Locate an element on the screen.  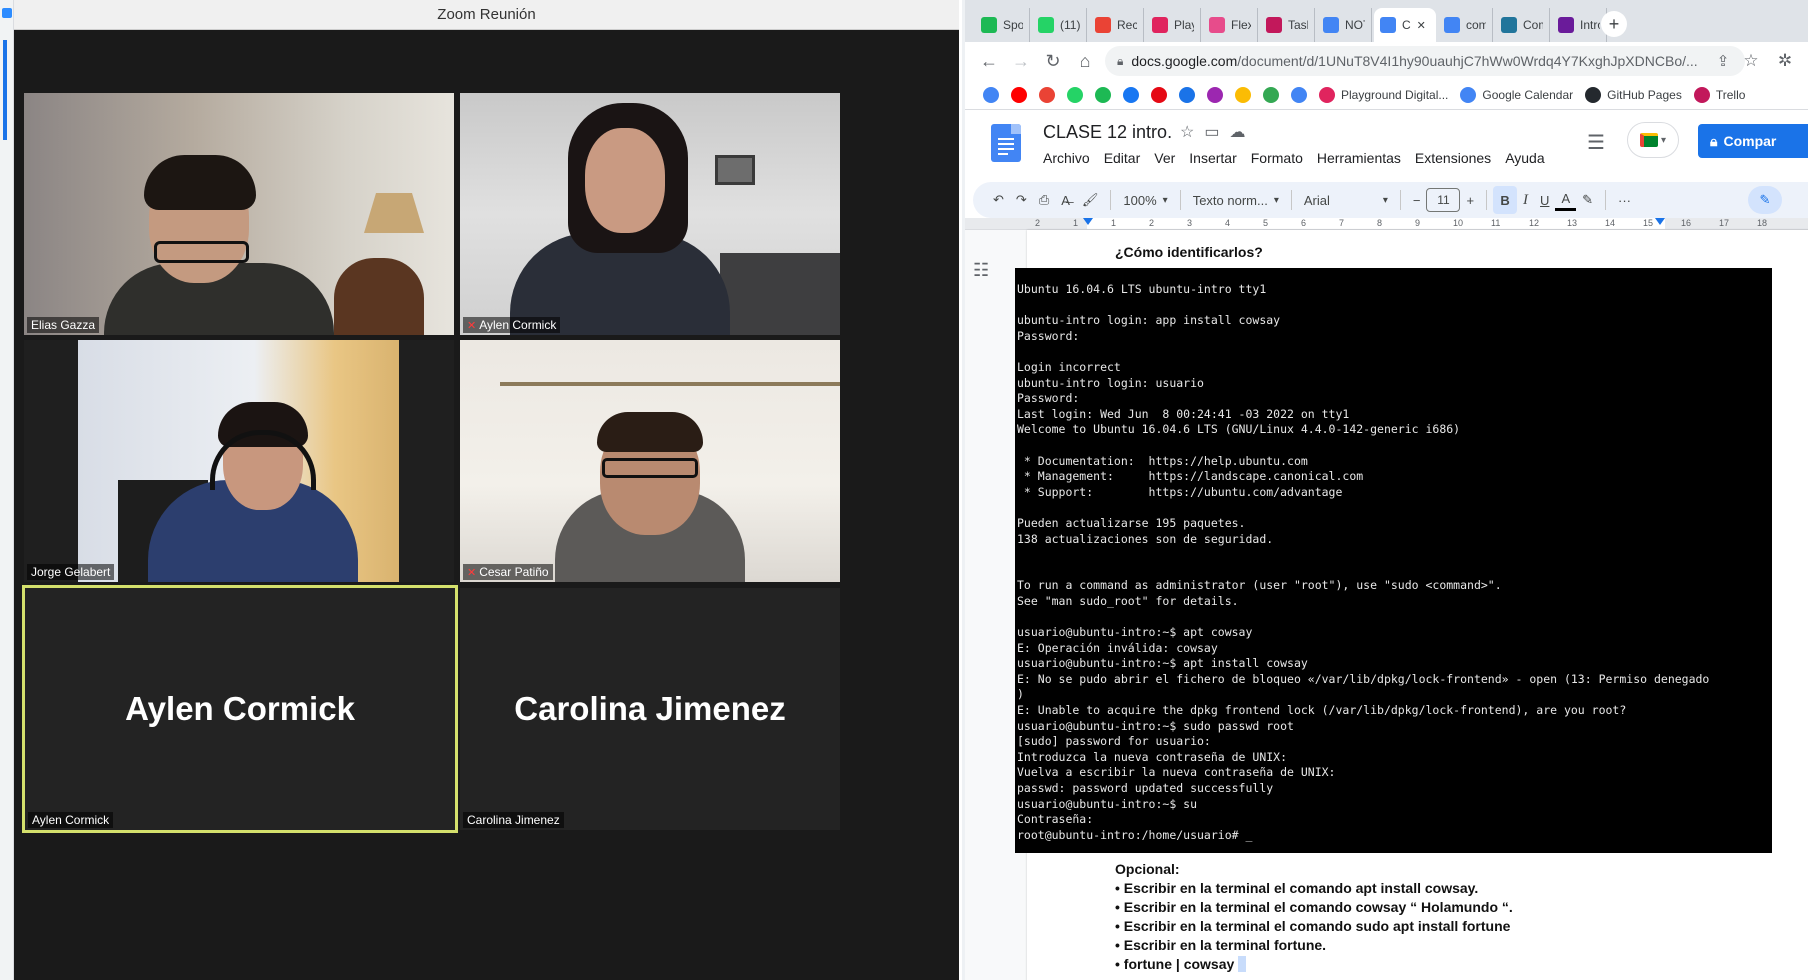
highlight-icon: ✎ is located at coordinates (1587, 200).